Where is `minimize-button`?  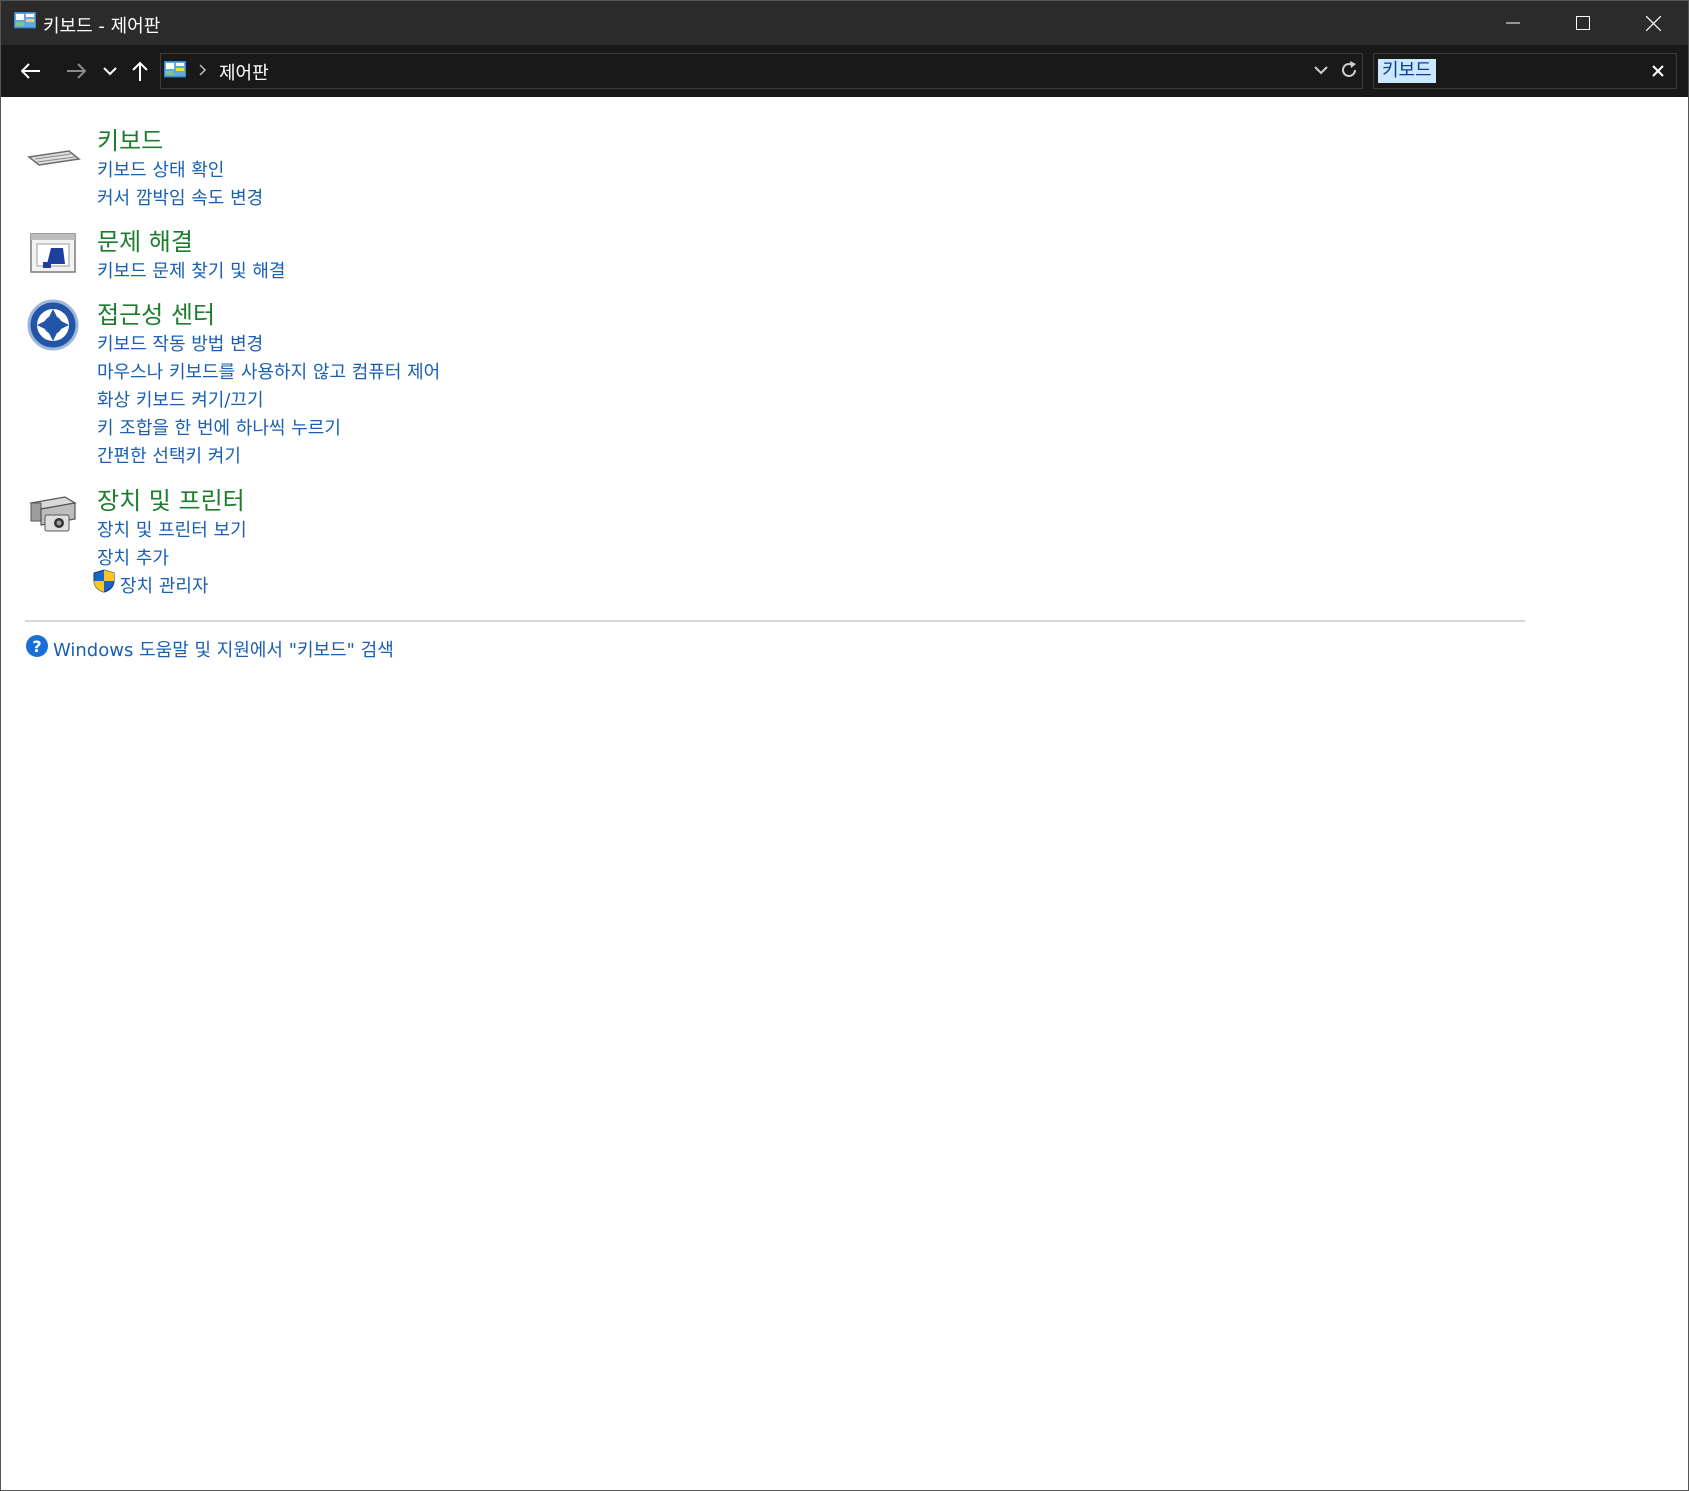
minimize-button is located at coordinates (1513, 23).